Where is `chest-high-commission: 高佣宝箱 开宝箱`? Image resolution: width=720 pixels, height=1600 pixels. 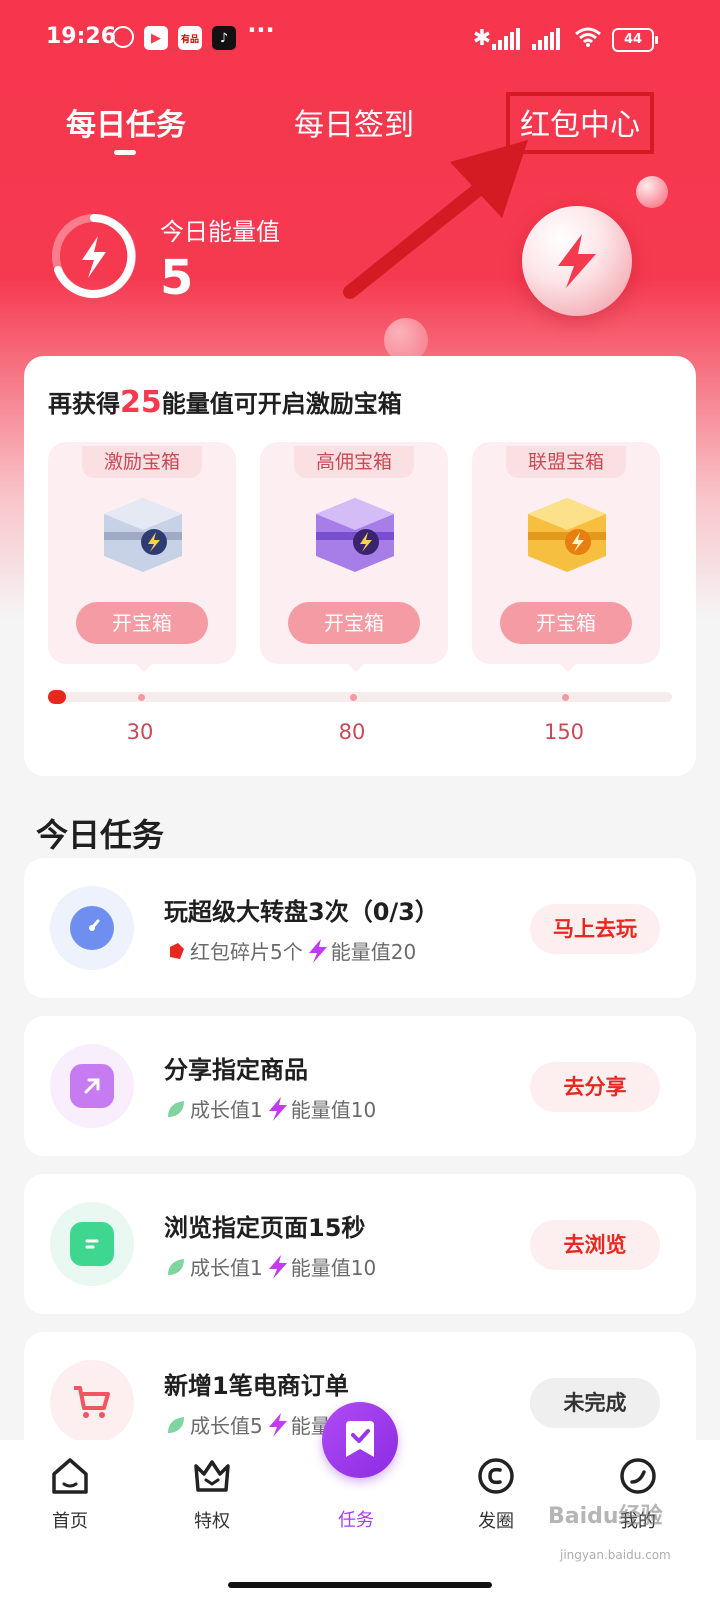
chest-high-commission: 高佣宝箱 开宝箱 is located at coordinates (354, 557).